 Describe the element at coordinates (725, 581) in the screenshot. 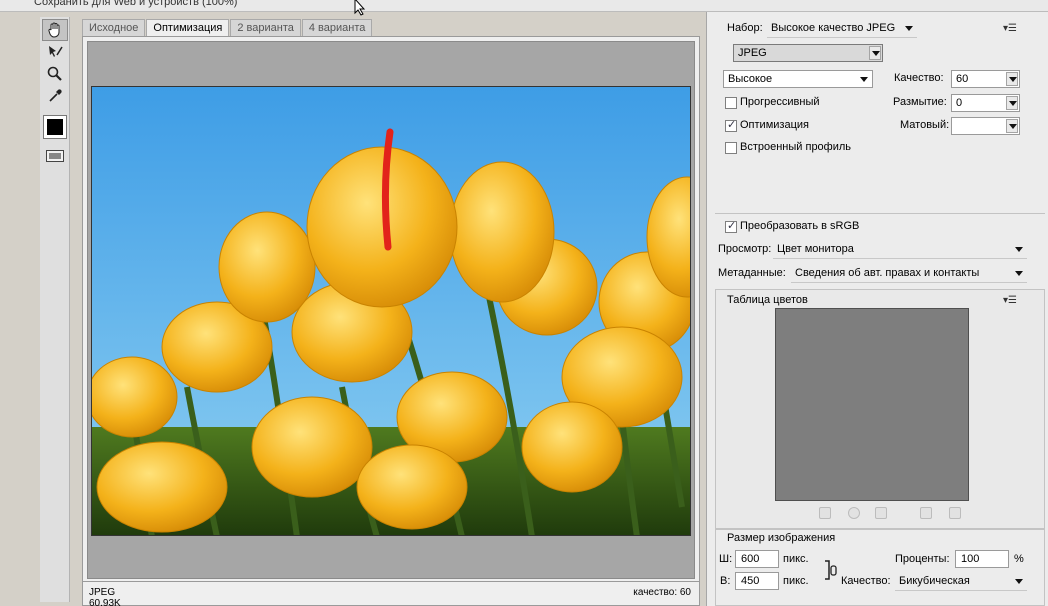

I see `height-label: В:` at that location.